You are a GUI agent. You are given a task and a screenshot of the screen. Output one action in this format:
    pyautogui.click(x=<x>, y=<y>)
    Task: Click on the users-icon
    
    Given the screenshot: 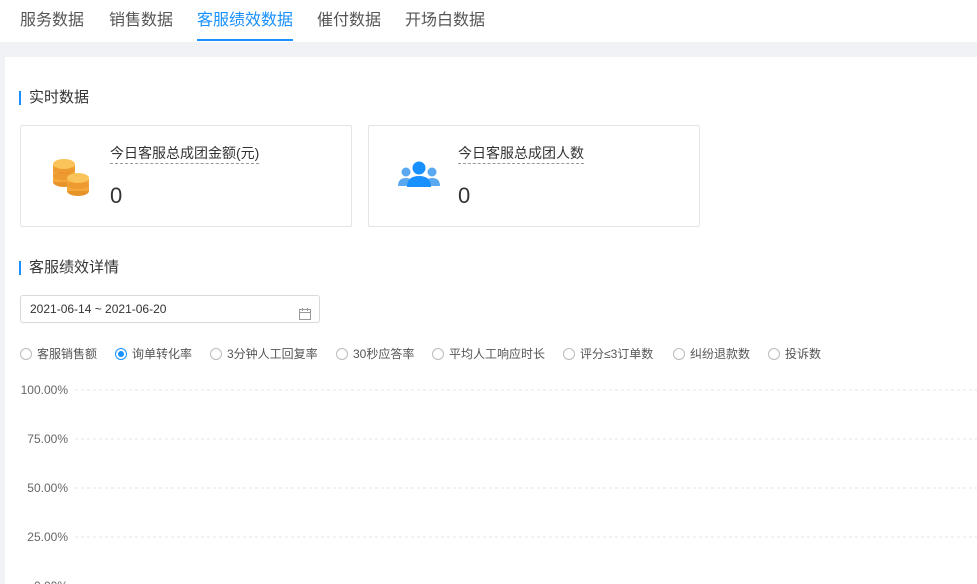 What is the action you would take?
    pyautogui.click(x=419, y=176)
    